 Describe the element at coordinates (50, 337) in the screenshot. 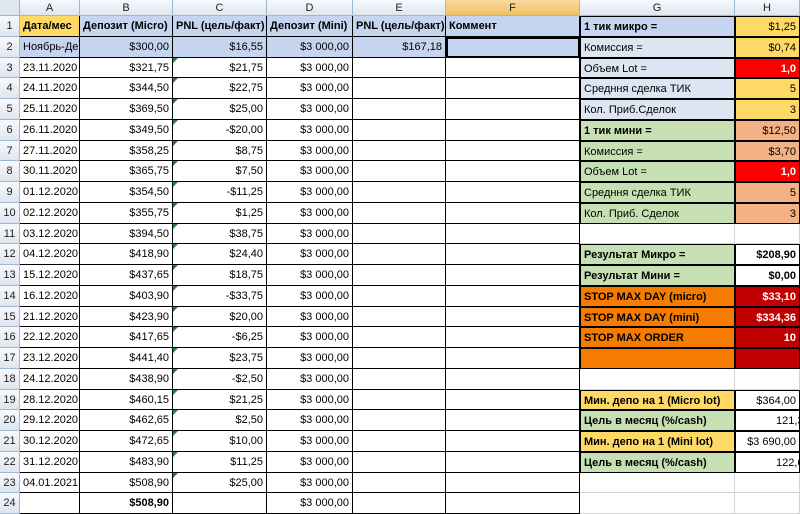

I see `date-cell: 22.12.2020` at that location.